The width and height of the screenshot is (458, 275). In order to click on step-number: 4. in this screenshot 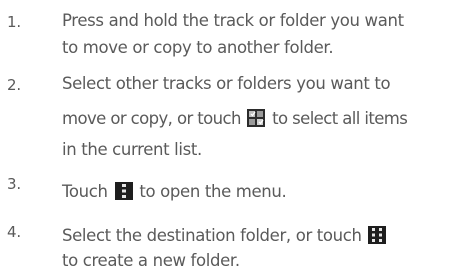, I will do `click(14, 232)`.